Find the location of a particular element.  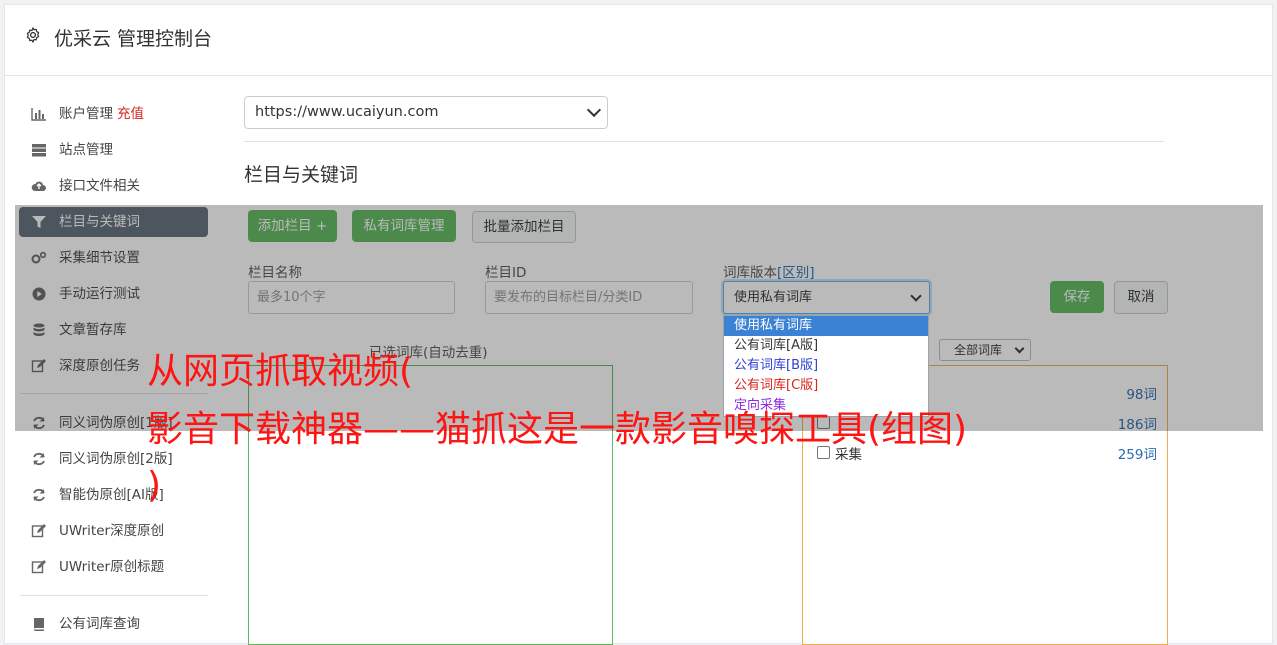

lib-version-label: 词库版本[区别] is located at coordinates (769, 271).